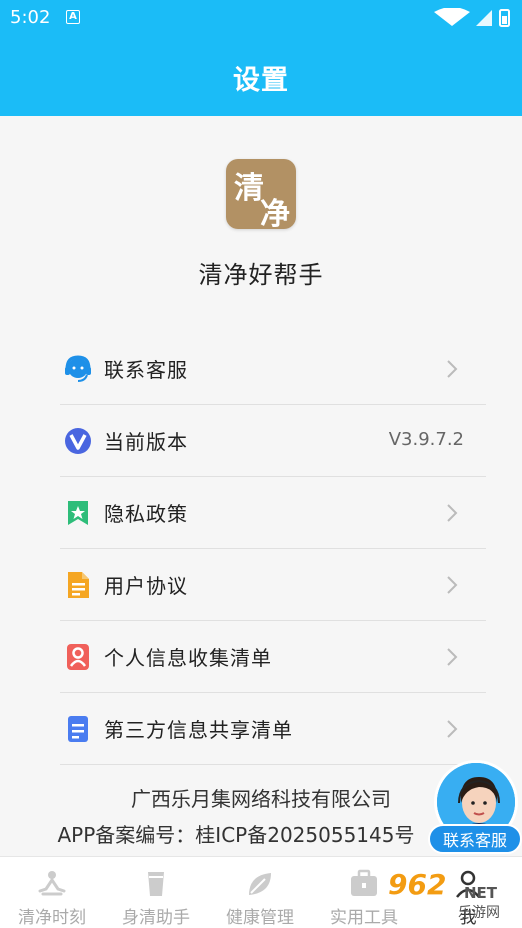 The height and width of the screenshot is (928, 522). Describe the element at coordinates (188, 658) in the screenshot. I see `menu-label: 个人信息收集清单` at that location.